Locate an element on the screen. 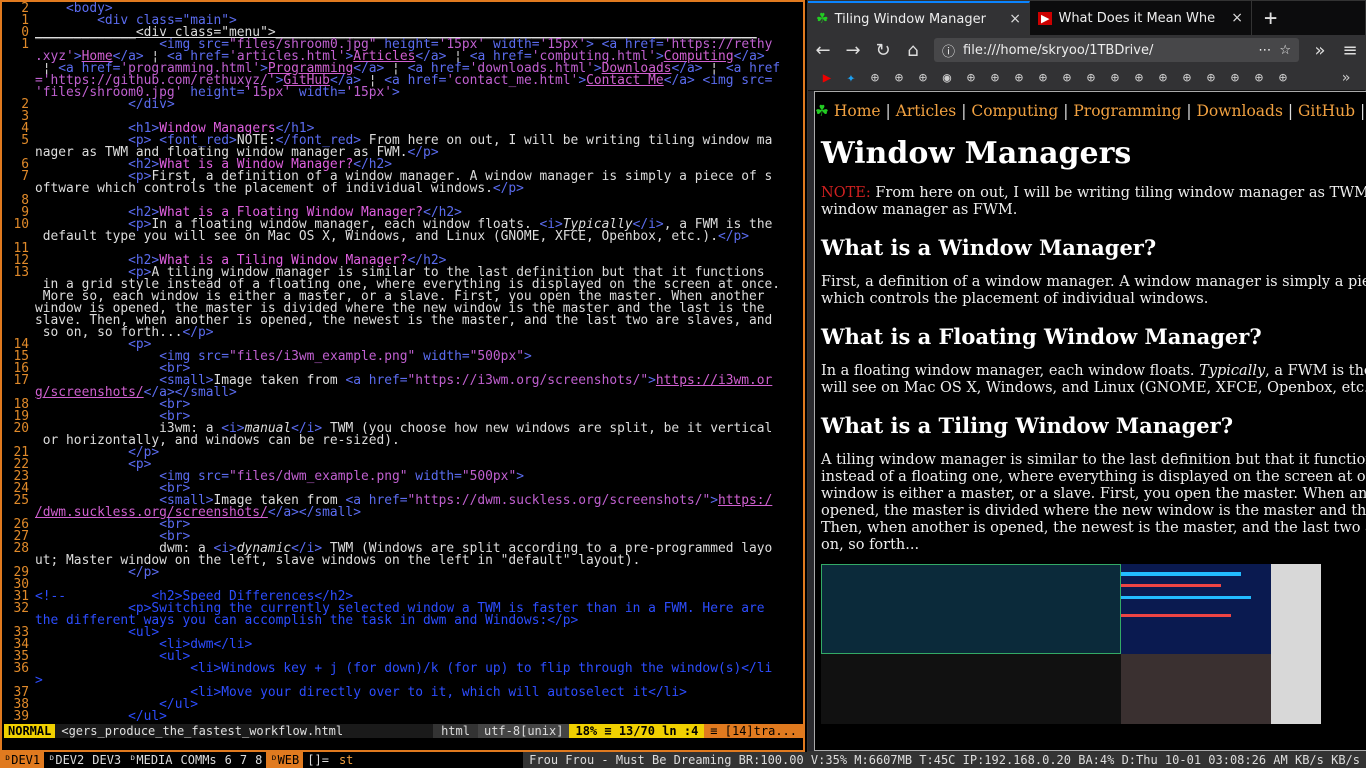 Image resolution: width=1366 pixels, height=768 pixels. url-bar: ⓘ file:///home/skryoo/1TBDrive/ ⋯ ☆ is located at coordinates (1116, 50).